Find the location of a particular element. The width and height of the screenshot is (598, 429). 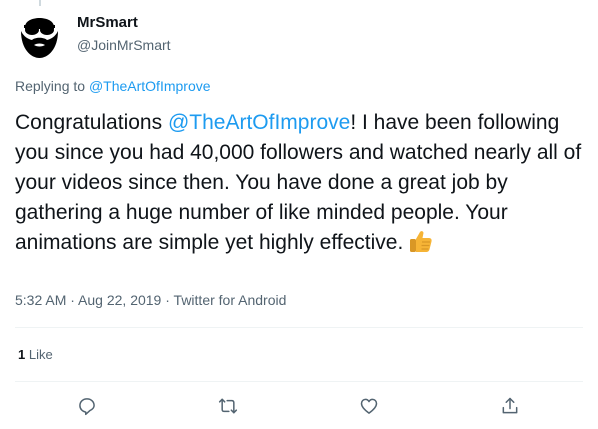

tweet-time: 5:32 AM is located at coordinates (40, 300).